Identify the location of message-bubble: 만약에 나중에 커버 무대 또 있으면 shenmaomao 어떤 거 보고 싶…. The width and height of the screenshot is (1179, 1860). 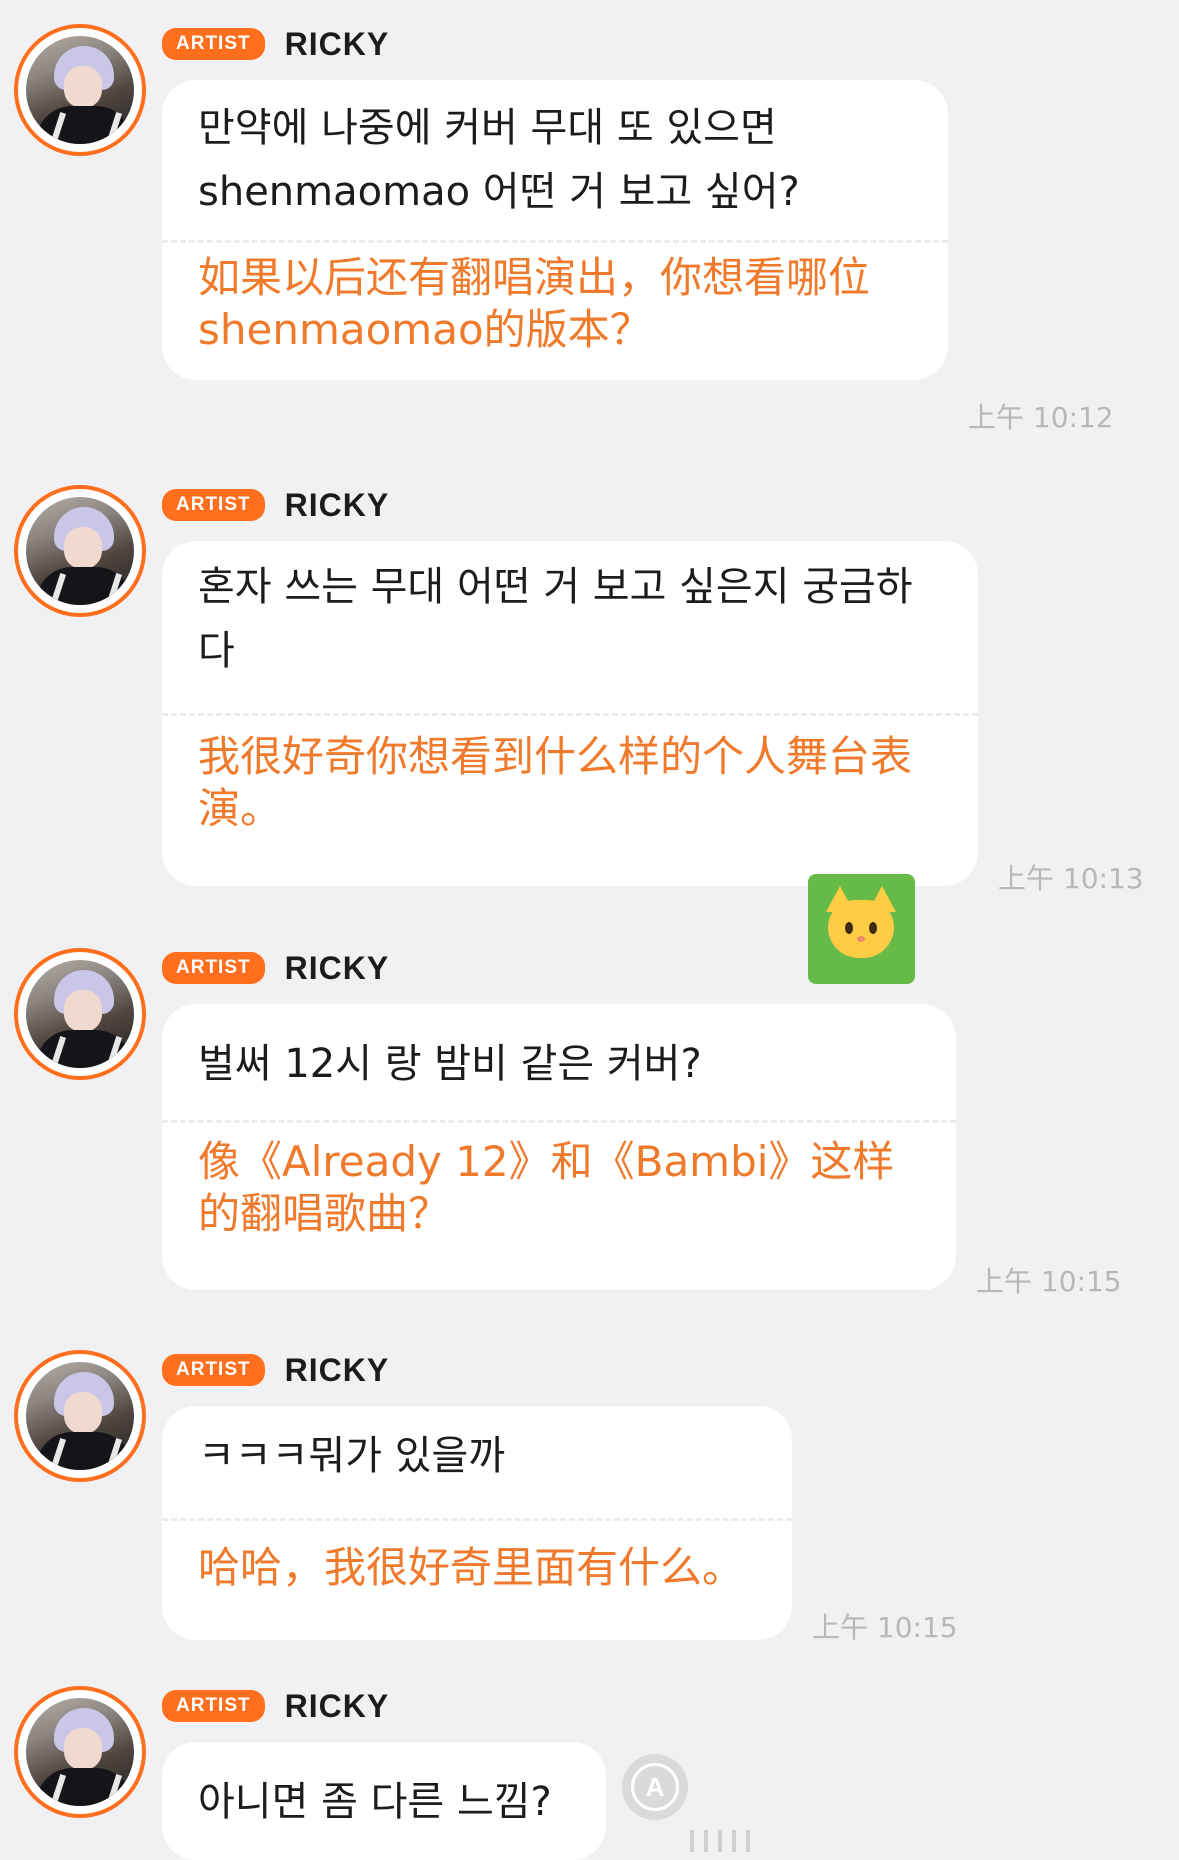
(555, 230).